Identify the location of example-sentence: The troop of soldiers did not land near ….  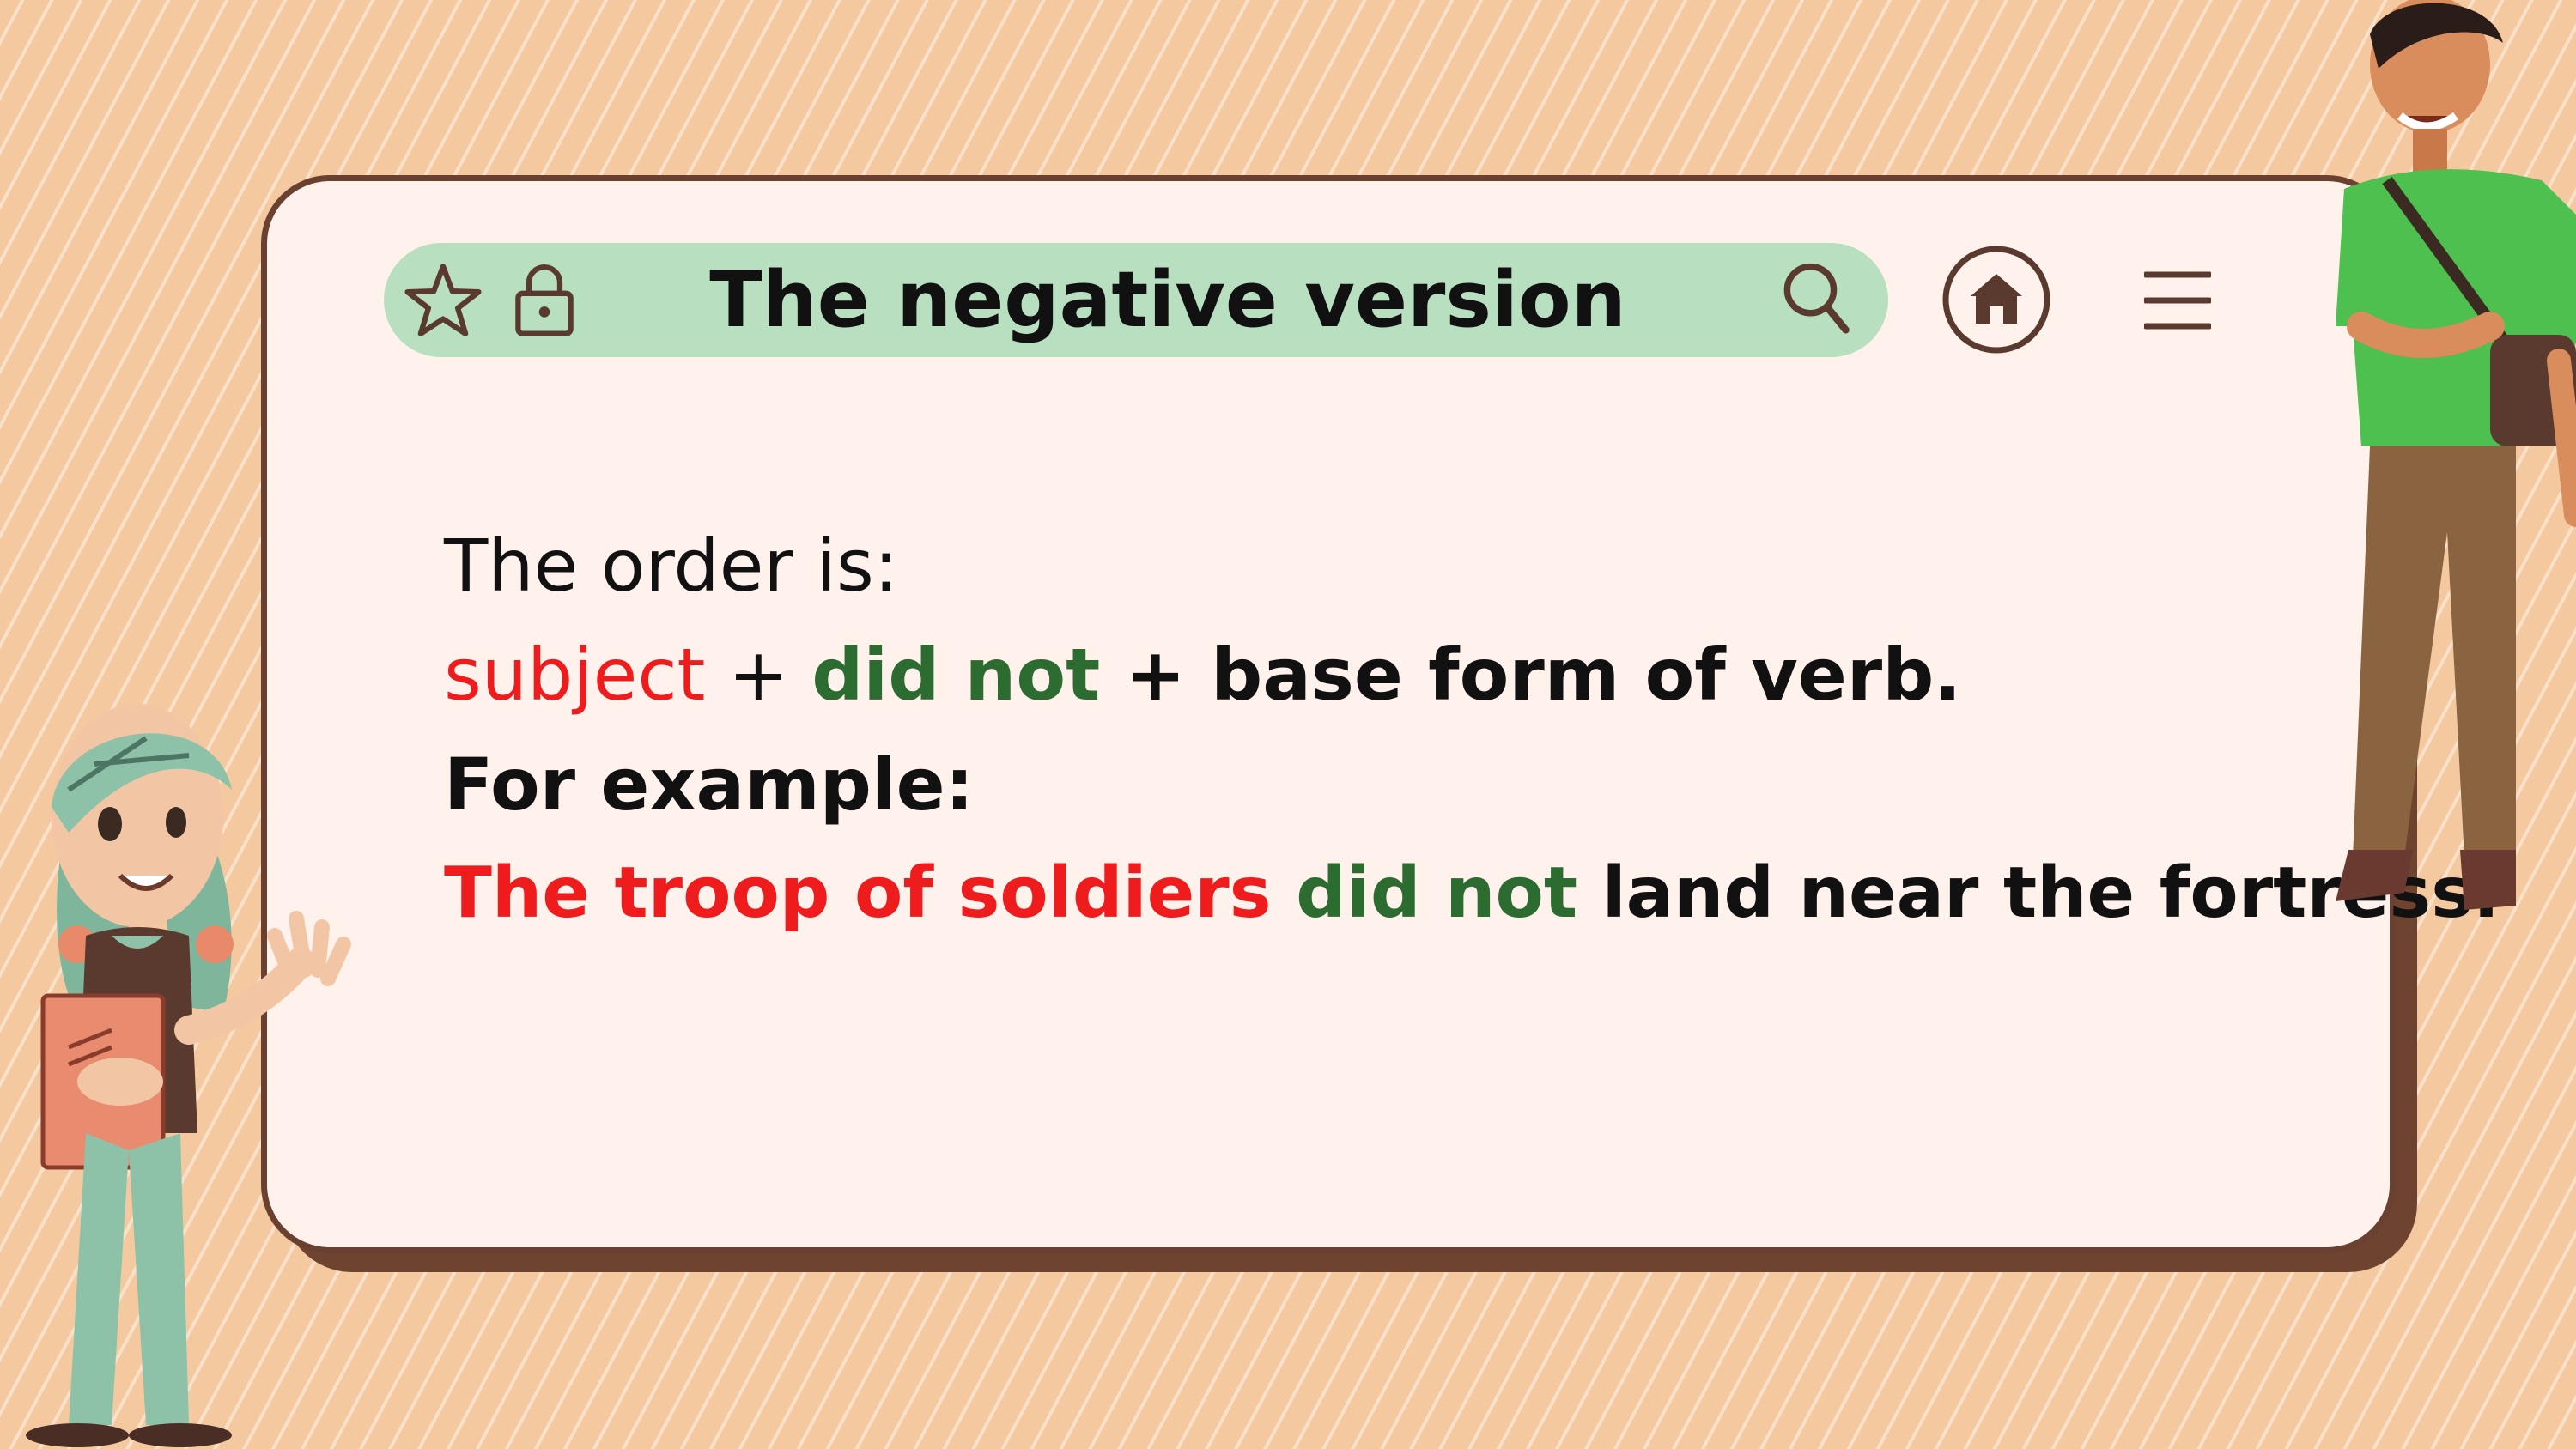
(1472, 893).